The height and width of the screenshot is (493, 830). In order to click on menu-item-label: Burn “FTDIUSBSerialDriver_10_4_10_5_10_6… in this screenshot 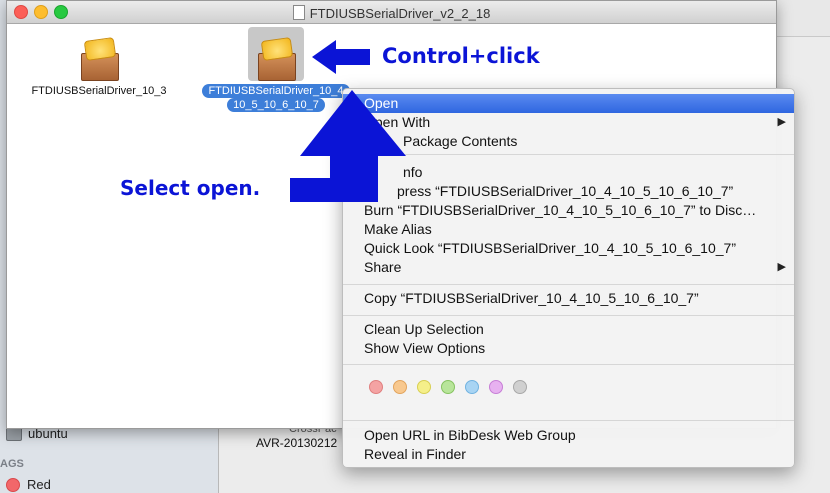, I will do `click(560, 210)`.